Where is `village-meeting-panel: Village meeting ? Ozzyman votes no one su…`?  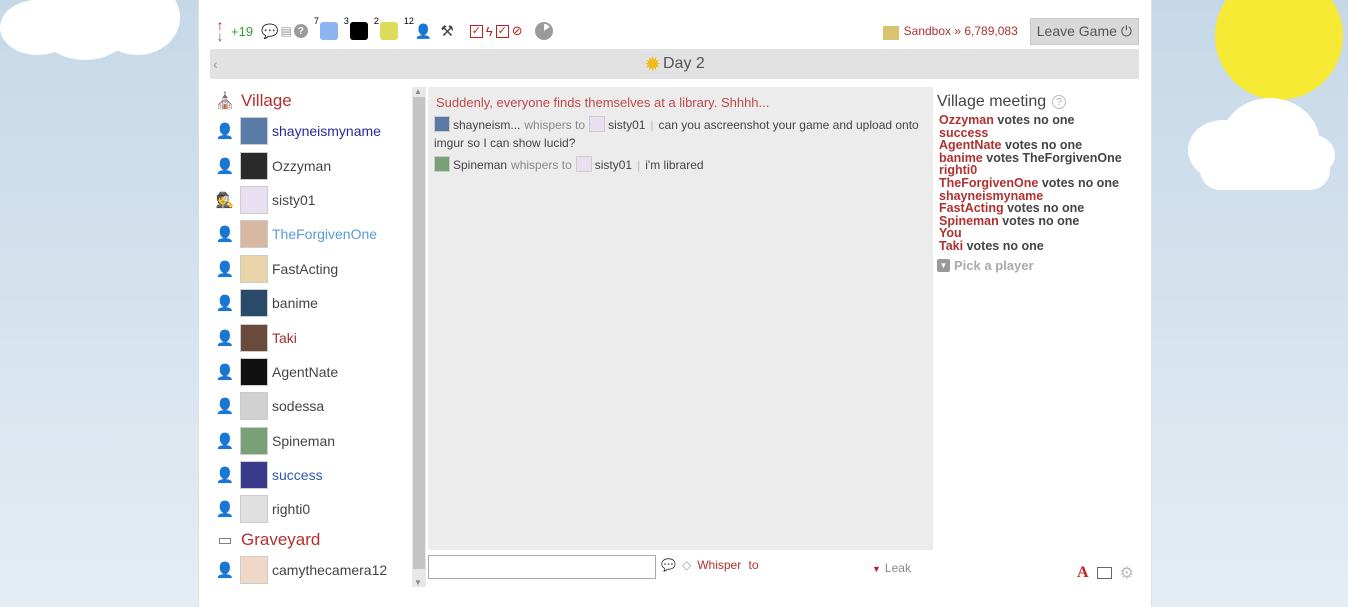 village-meeting-panel: Village meeting ? Ozzyman votes no one su… is located at coordinates (1040, 183).